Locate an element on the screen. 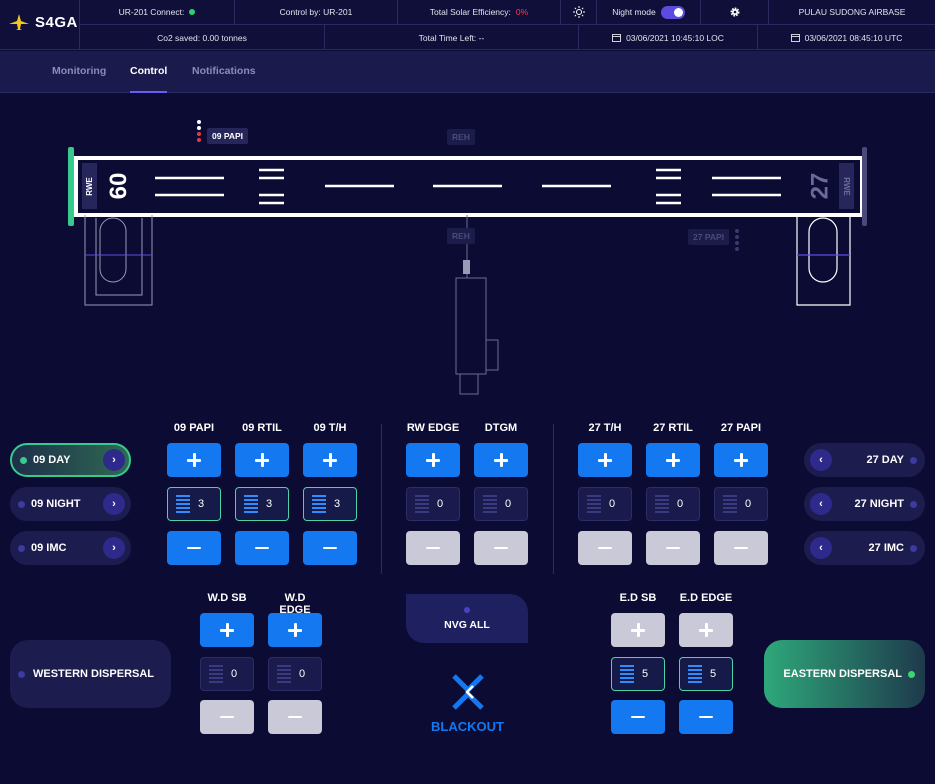 The image size is (935, 784). night-mode-toggle is located at coordinates (672, 12).